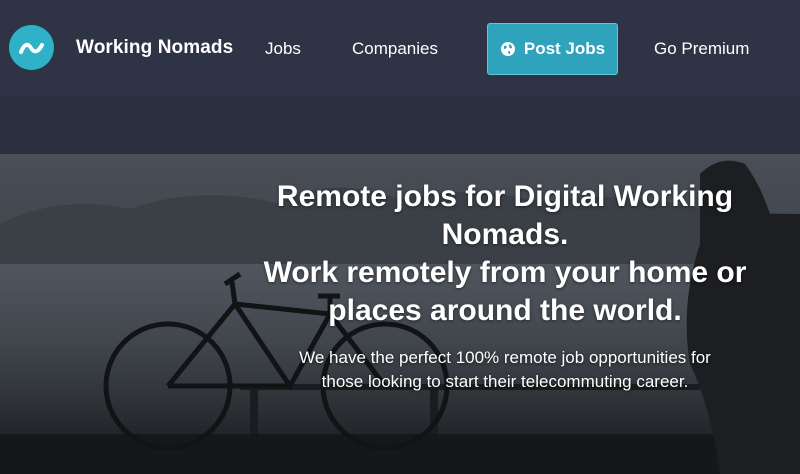 Image resolution: width=800 pixels, height=474 pixels. I want to click on headline-line: Remote jobs for Digital Working, so click(505, 196).